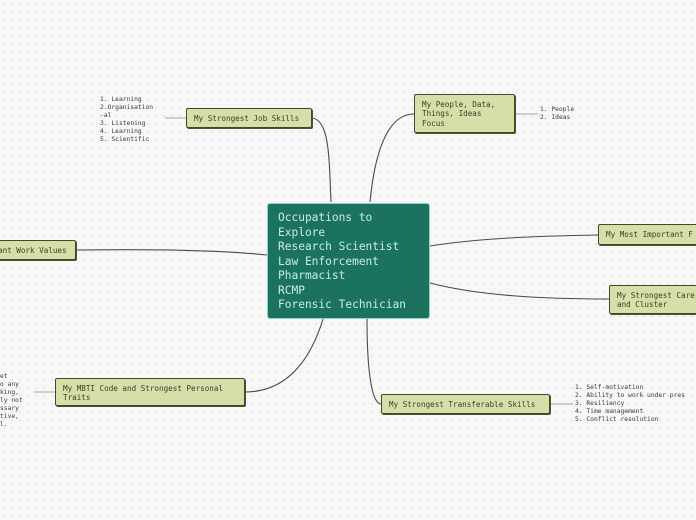 Image resolution: width=696 pixels, height=520 pixels. What do you see at coordinates (312, 275) in the screenshot?
I see `central-line: Pharmacist` at bounding box center [312, 275].